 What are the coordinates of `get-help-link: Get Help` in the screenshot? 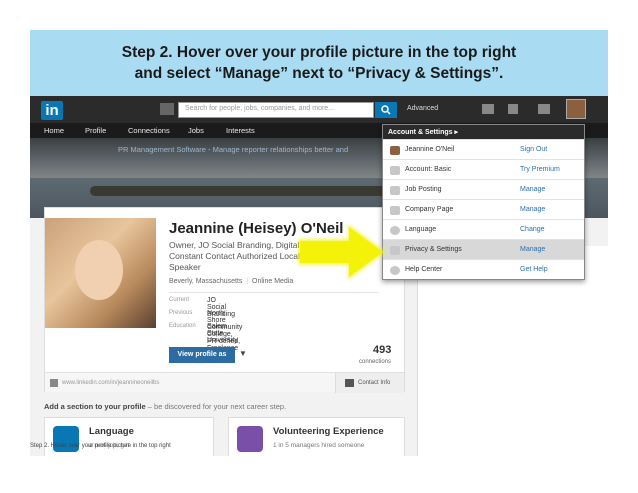 It's located at (534, 269).